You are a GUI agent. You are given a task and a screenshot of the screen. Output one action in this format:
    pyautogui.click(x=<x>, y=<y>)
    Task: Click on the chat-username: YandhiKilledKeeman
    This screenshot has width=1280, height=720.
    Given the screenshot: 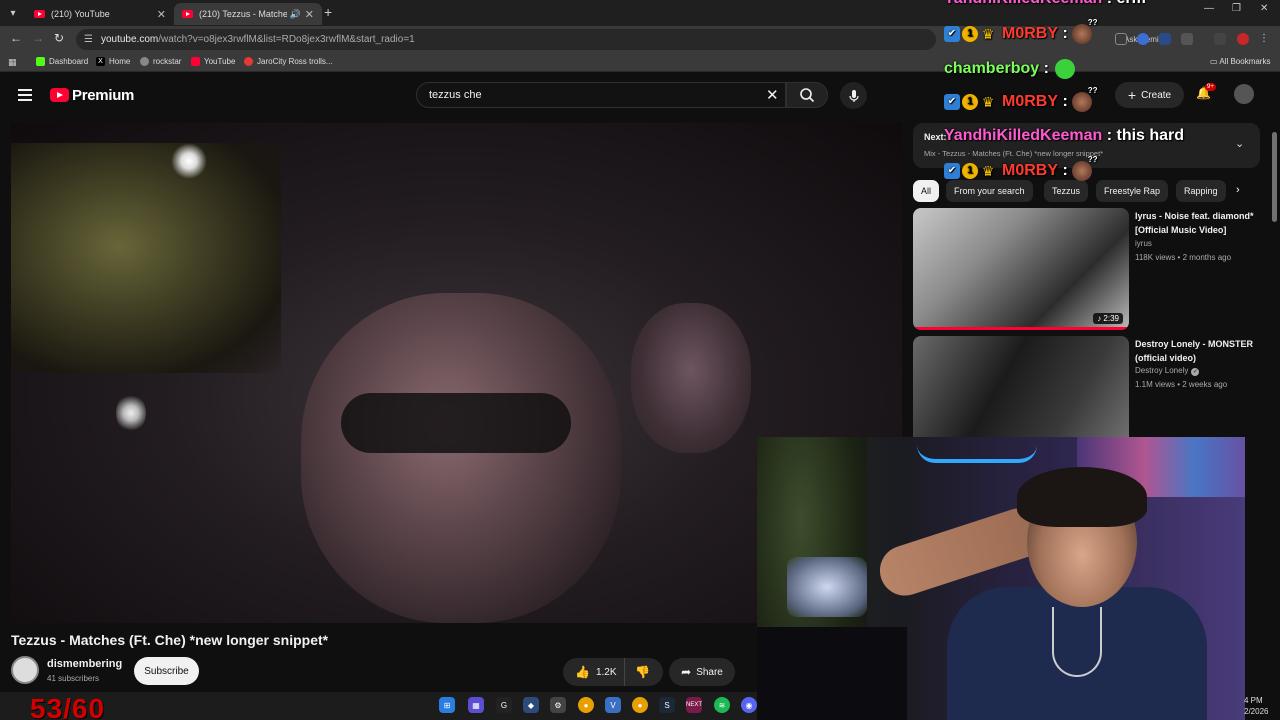 What is the action you would take?
    pyautogui.click(x=1023, y=4)
    